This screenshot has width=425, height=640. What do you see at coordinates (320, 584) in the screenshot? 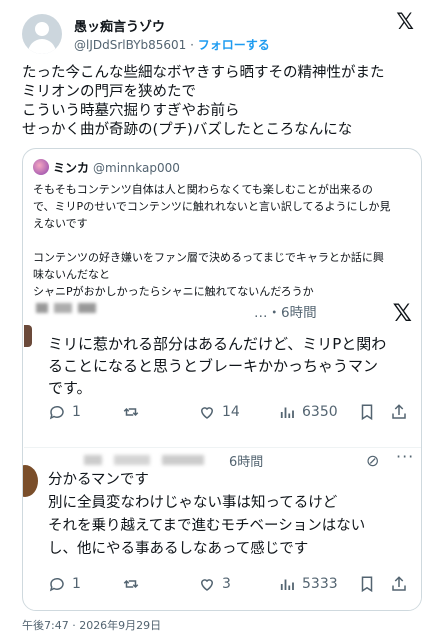
I see `views-count: 5333` at bounding box center [320, 584].